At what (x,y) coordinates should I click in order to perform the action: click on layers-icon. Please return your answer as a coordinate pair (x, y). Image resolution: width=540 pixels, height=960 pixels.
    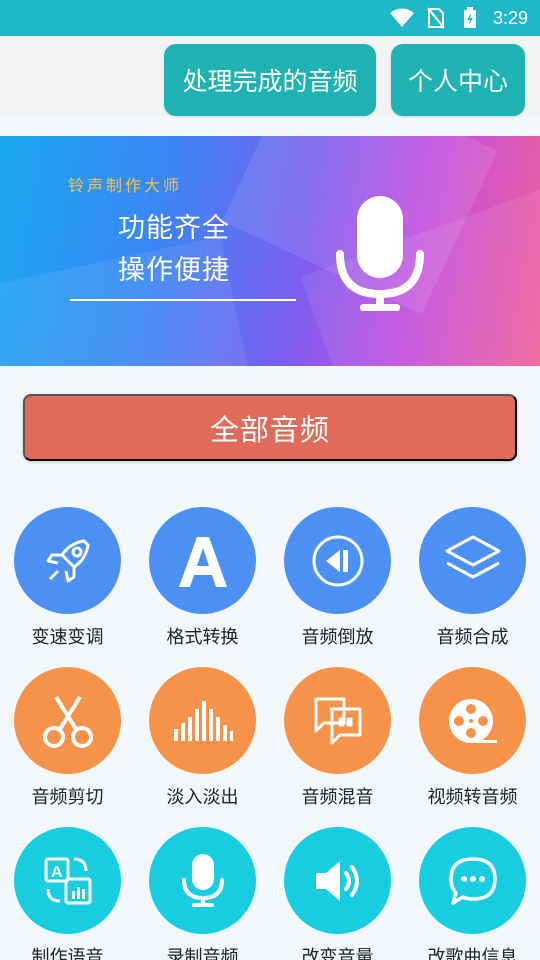
    Looking at the image, I should click on (472, 560).